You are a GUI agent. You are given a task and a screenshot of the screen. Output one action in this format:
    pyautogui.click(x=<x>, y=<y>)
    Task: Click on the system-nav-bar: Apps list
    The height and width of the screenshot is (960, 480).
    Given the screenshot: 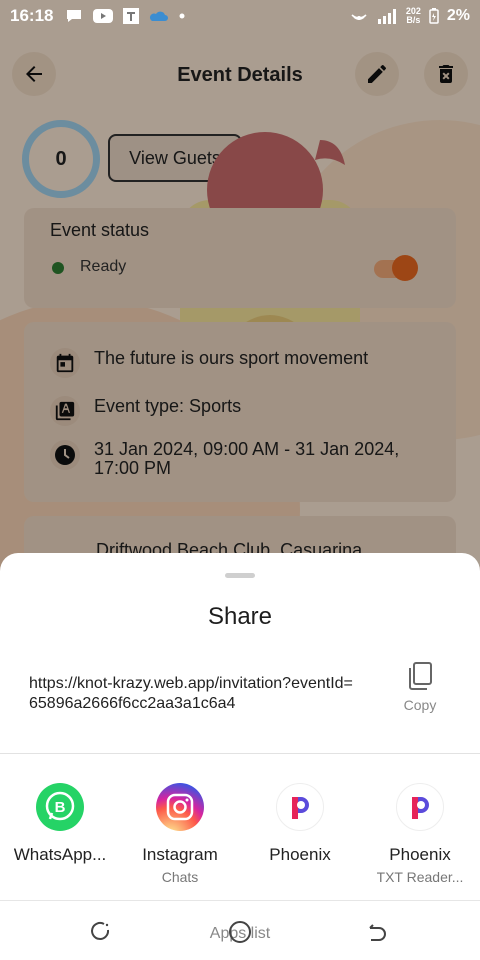 What is the action you would take?
    pyautogui.click(x=240, y=931)
    